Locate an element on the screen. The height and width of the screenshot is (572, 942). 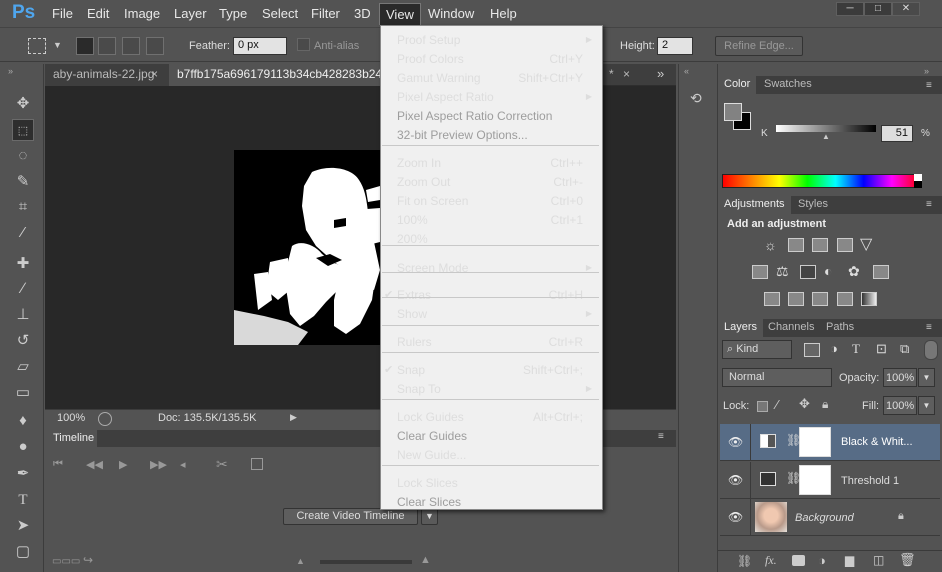
zoom-level: 100% is located at coordinates (71, 418).